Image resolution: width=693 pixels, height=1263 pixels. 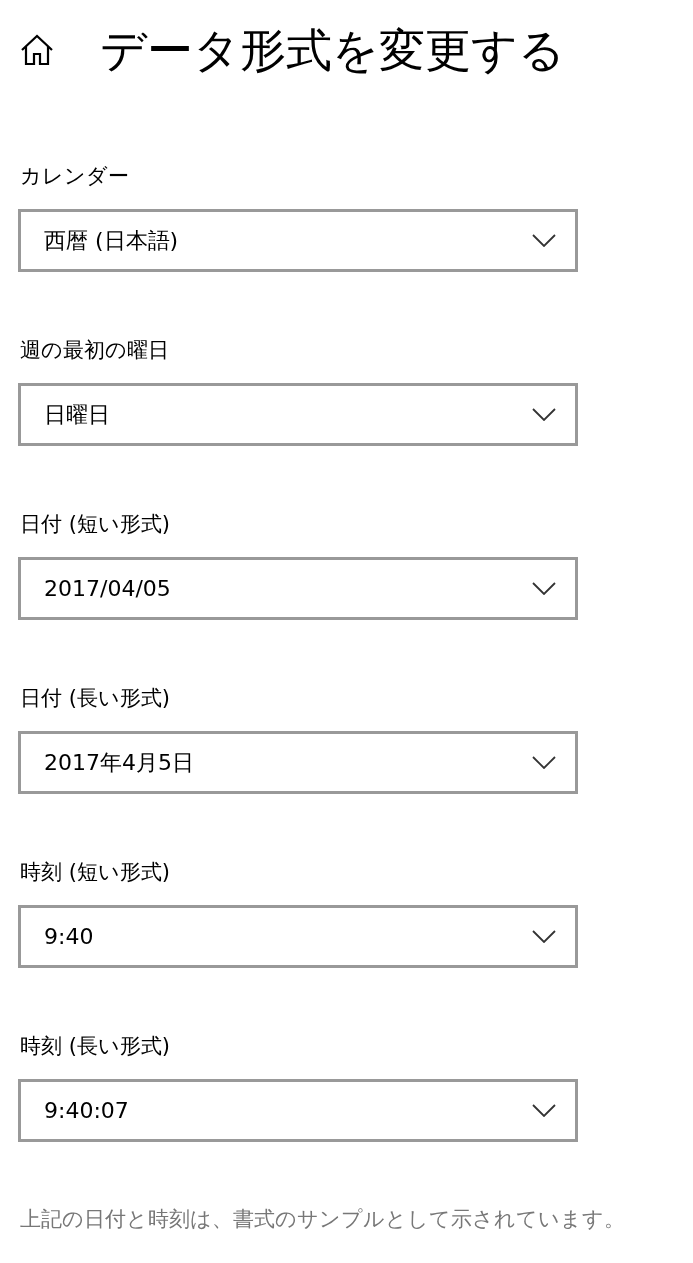 What do you see at coordinates (96, 524) in the screenshot?
I see `field-label: 日付 (短い形式)` at bounding box center [96, 524].